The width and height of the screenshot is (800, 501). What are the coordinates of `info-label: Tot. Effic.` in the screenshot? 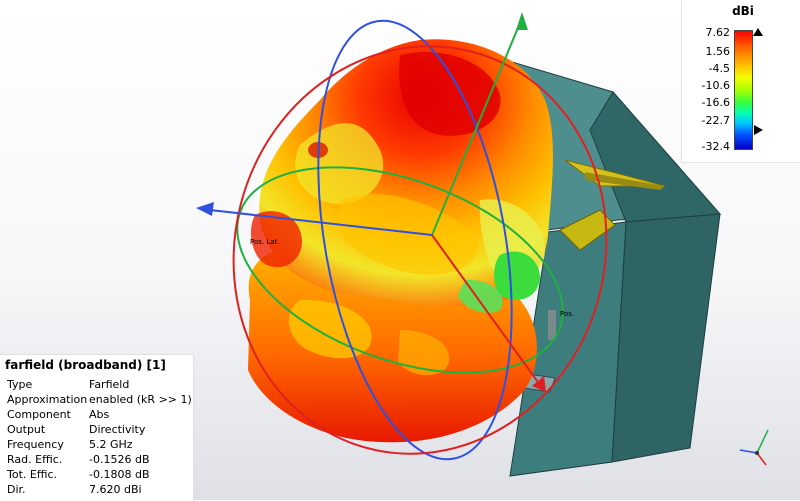 It's located at (32, 474).